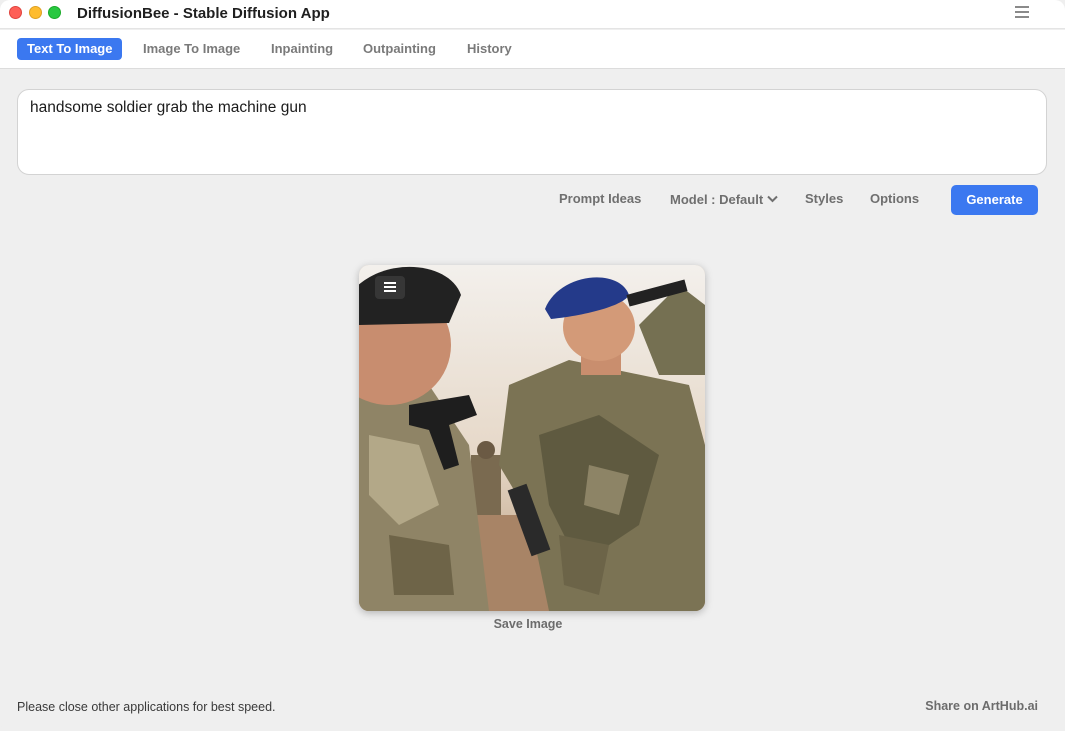 Image resolution: width=1065 pixels, height=731 pixels. I want to click on tab-image-to-image: Image To Image, so click(191, 49).